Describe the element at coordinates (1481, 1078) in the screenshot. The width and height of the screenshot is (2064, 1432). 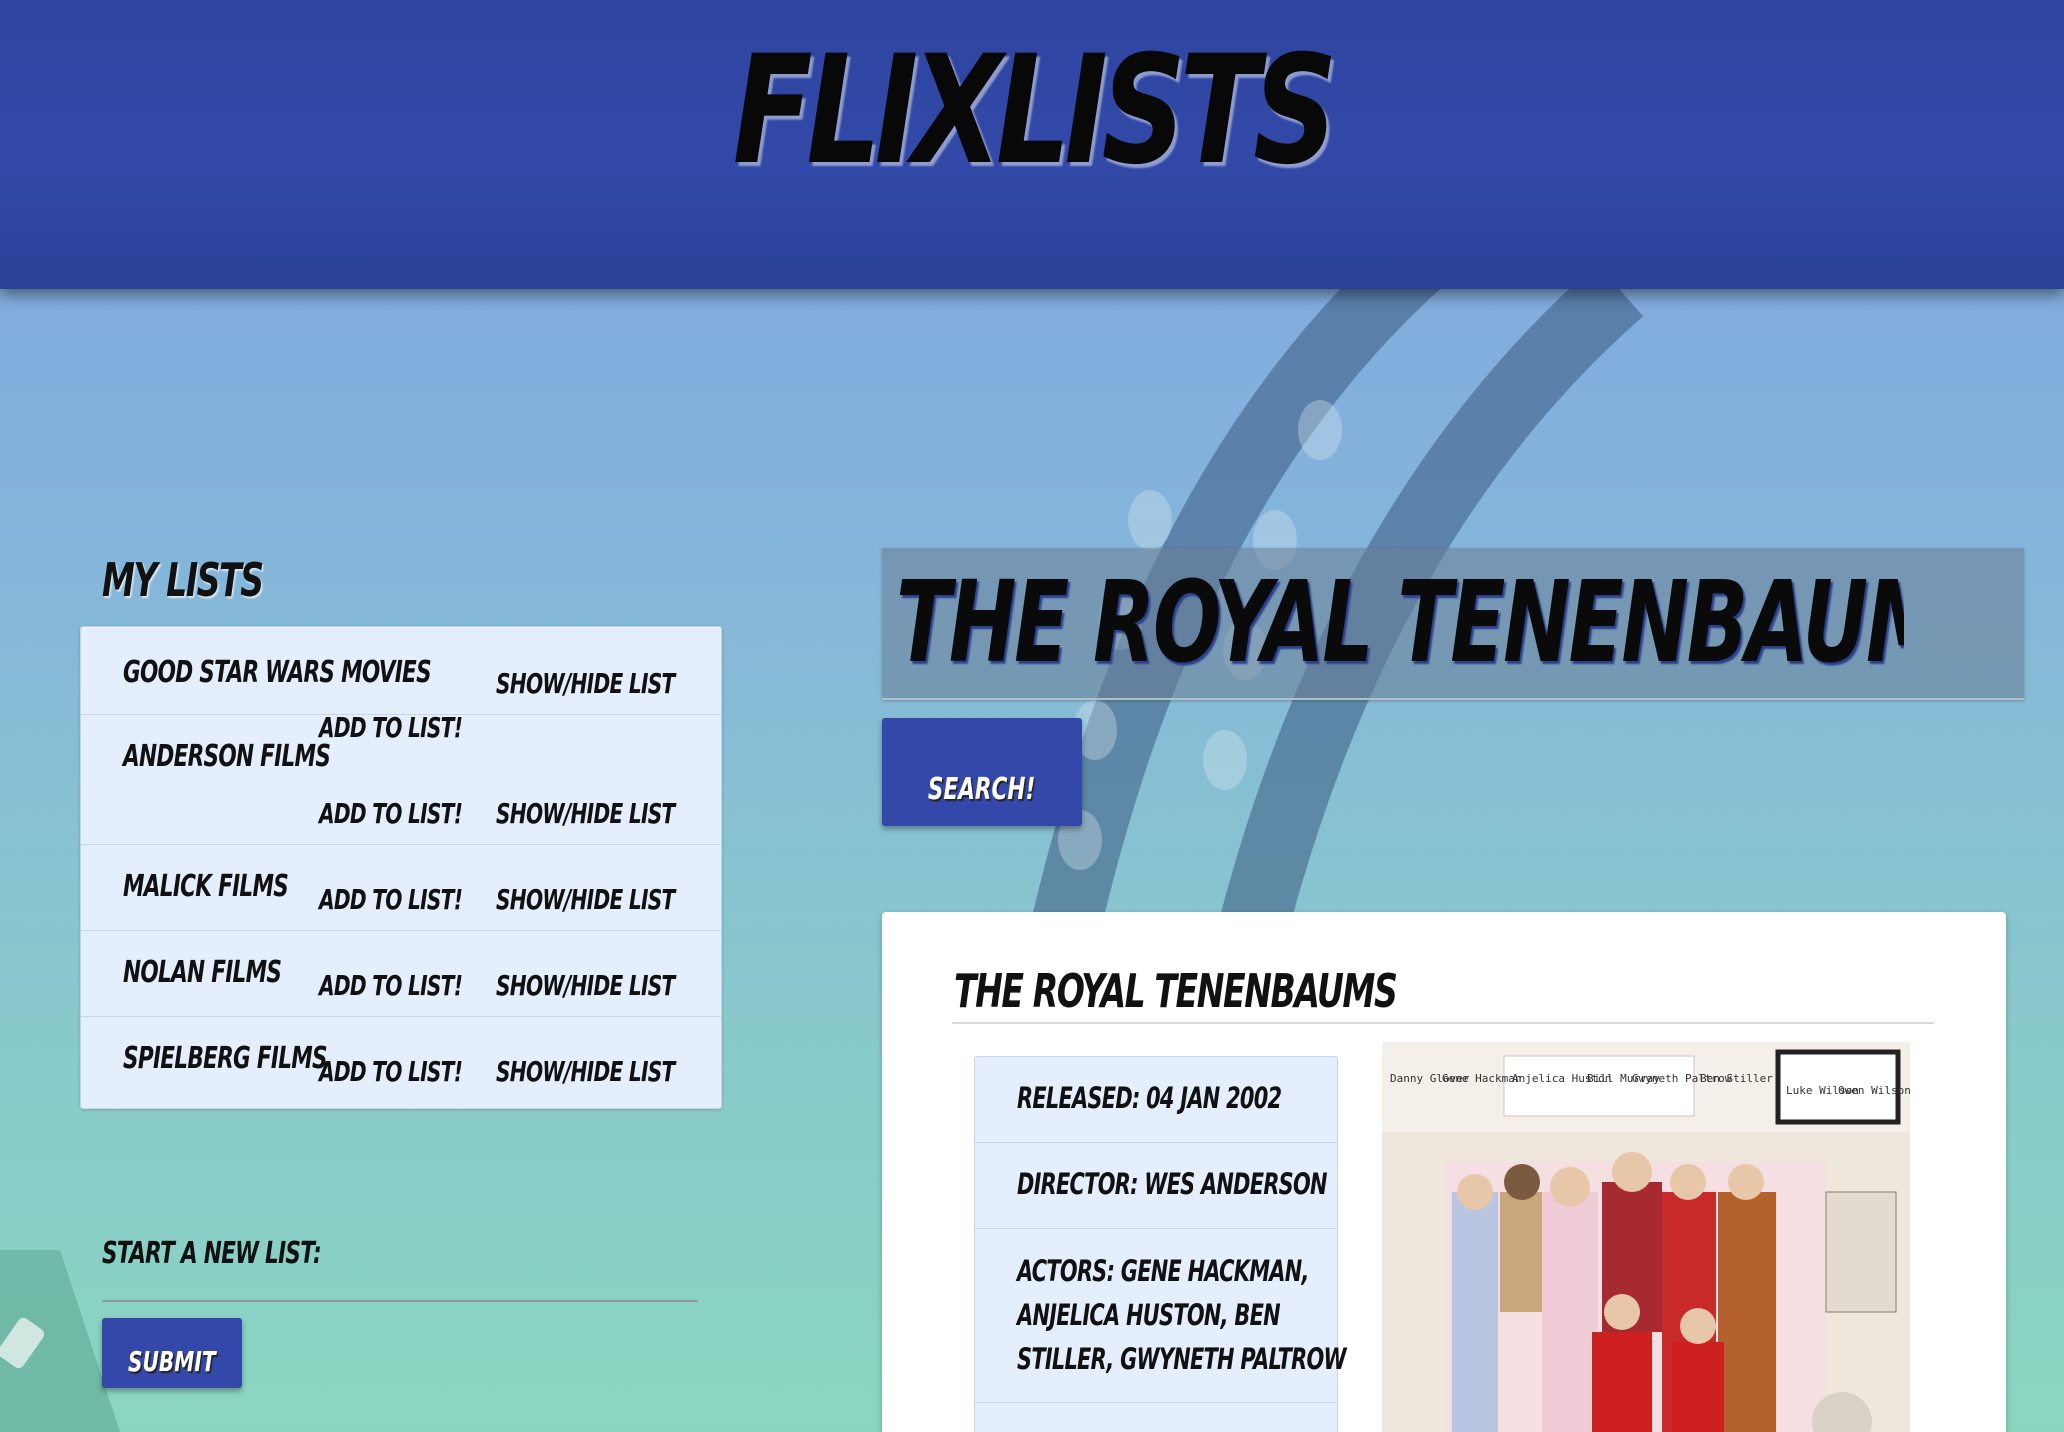
I see `poster-cast-name: Gene Hackman` at that location.